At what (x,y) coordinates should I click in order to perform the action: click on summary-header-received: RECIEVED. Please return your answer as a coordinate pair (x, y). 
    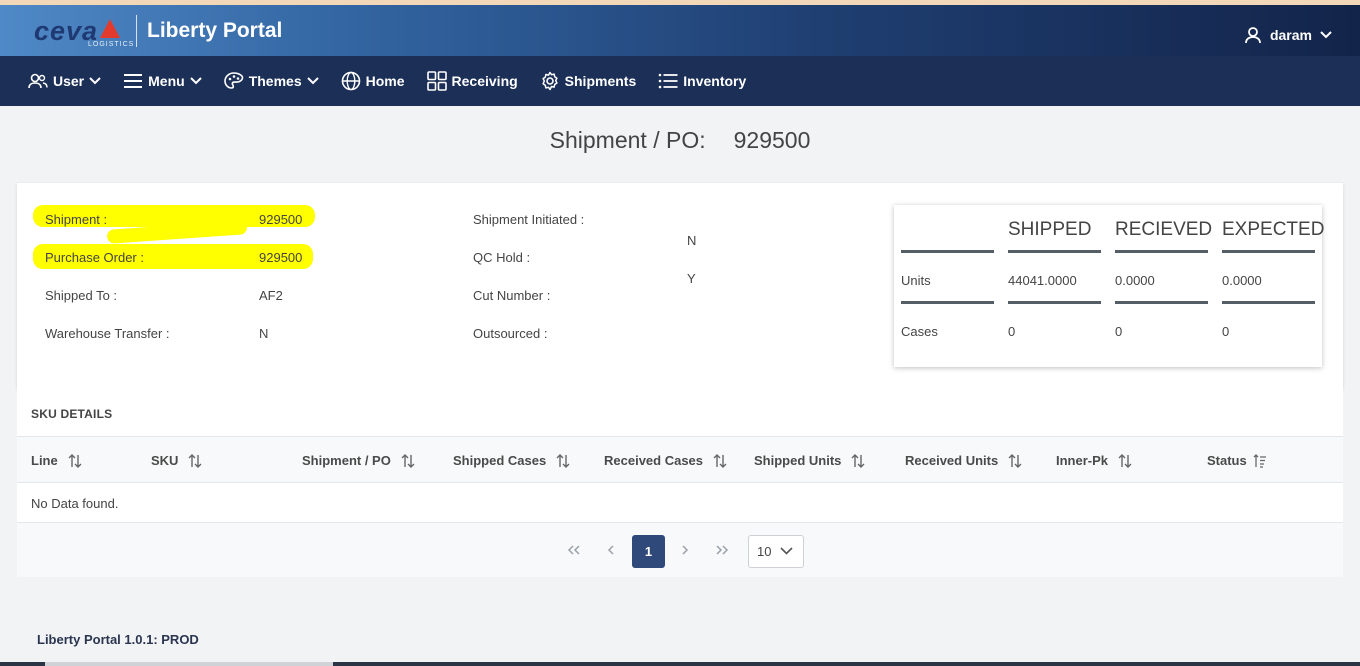
    Looking at the image, I should click on (1164, 229).